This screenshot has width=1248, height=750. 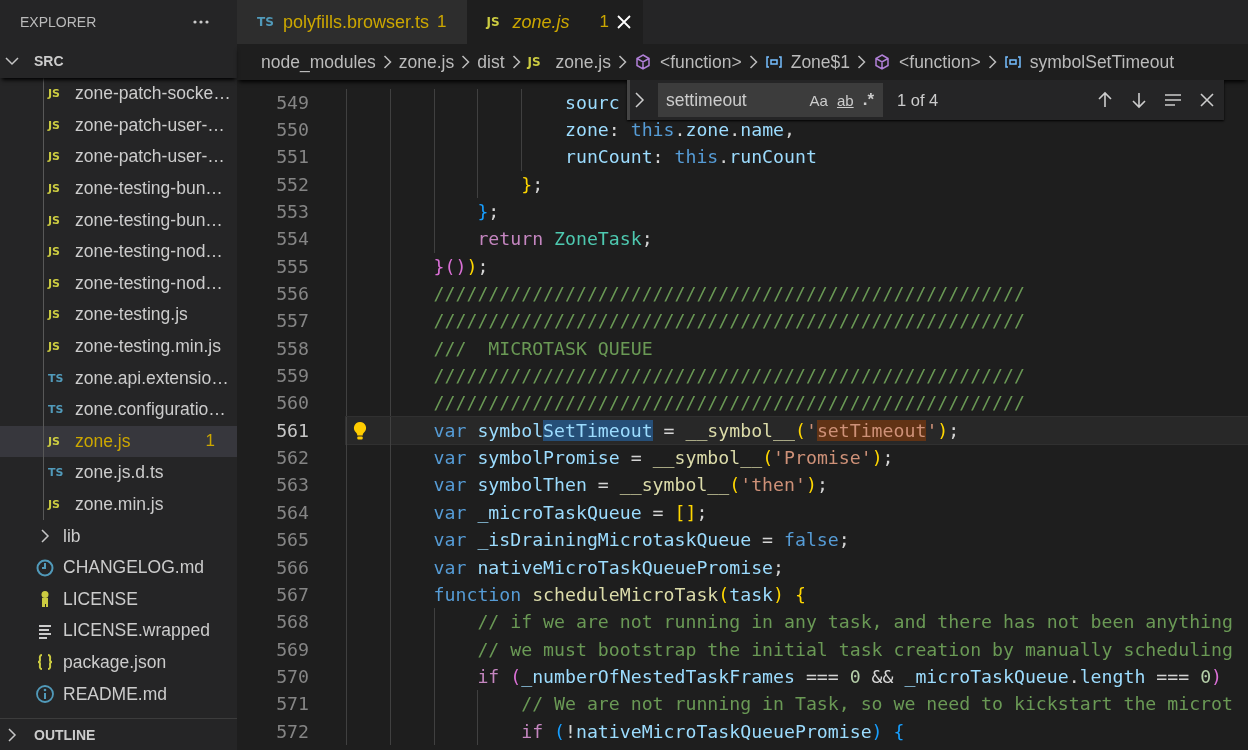 What do you see at coordinates (569, 62) in the screenshot?
I see `breadcrumb-item: JS zone.js` at bounding box center [569, 62].